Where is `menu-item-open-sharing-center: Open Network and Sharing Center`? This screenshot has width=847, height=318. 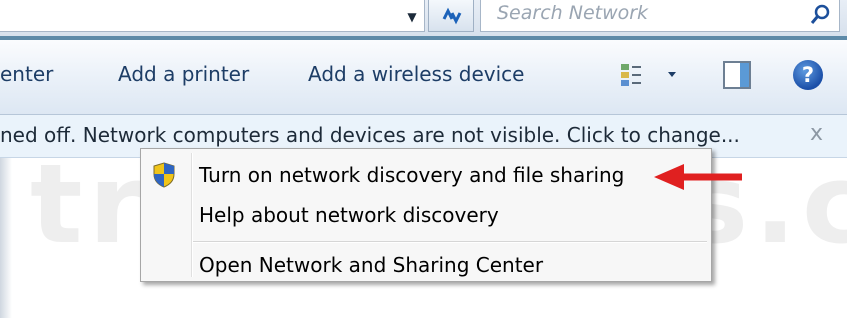 menu-item-open-sharing-center: Open Network and Sharing Center is located at coordinates (371, 265).